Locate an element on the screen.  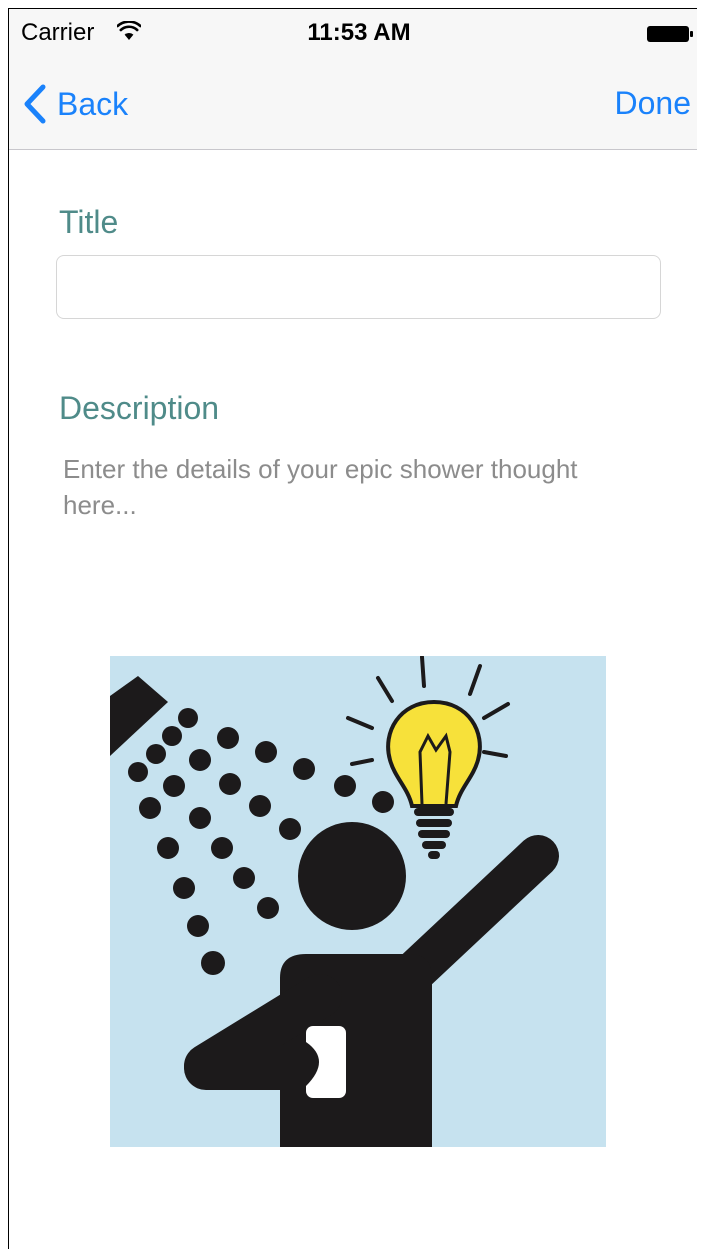
title-input is located at coordinates (358, 287).